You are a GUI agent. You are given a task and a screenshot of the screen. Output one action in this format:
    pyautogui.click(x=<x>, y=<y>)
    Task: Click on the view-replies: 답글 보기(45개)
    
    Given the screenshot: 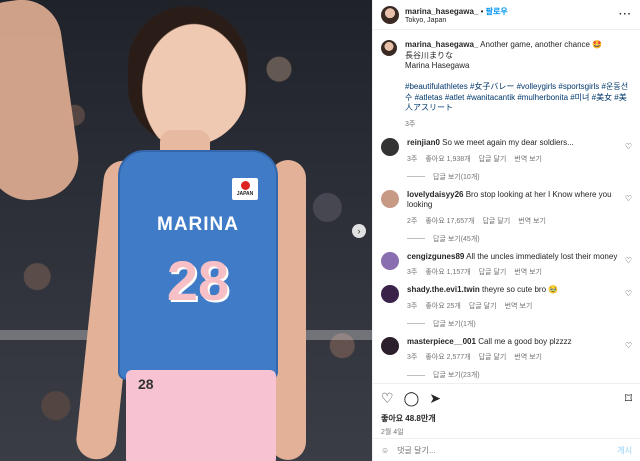 What is the action you would take?
    pyautogui.click(x=519, y=239)
    